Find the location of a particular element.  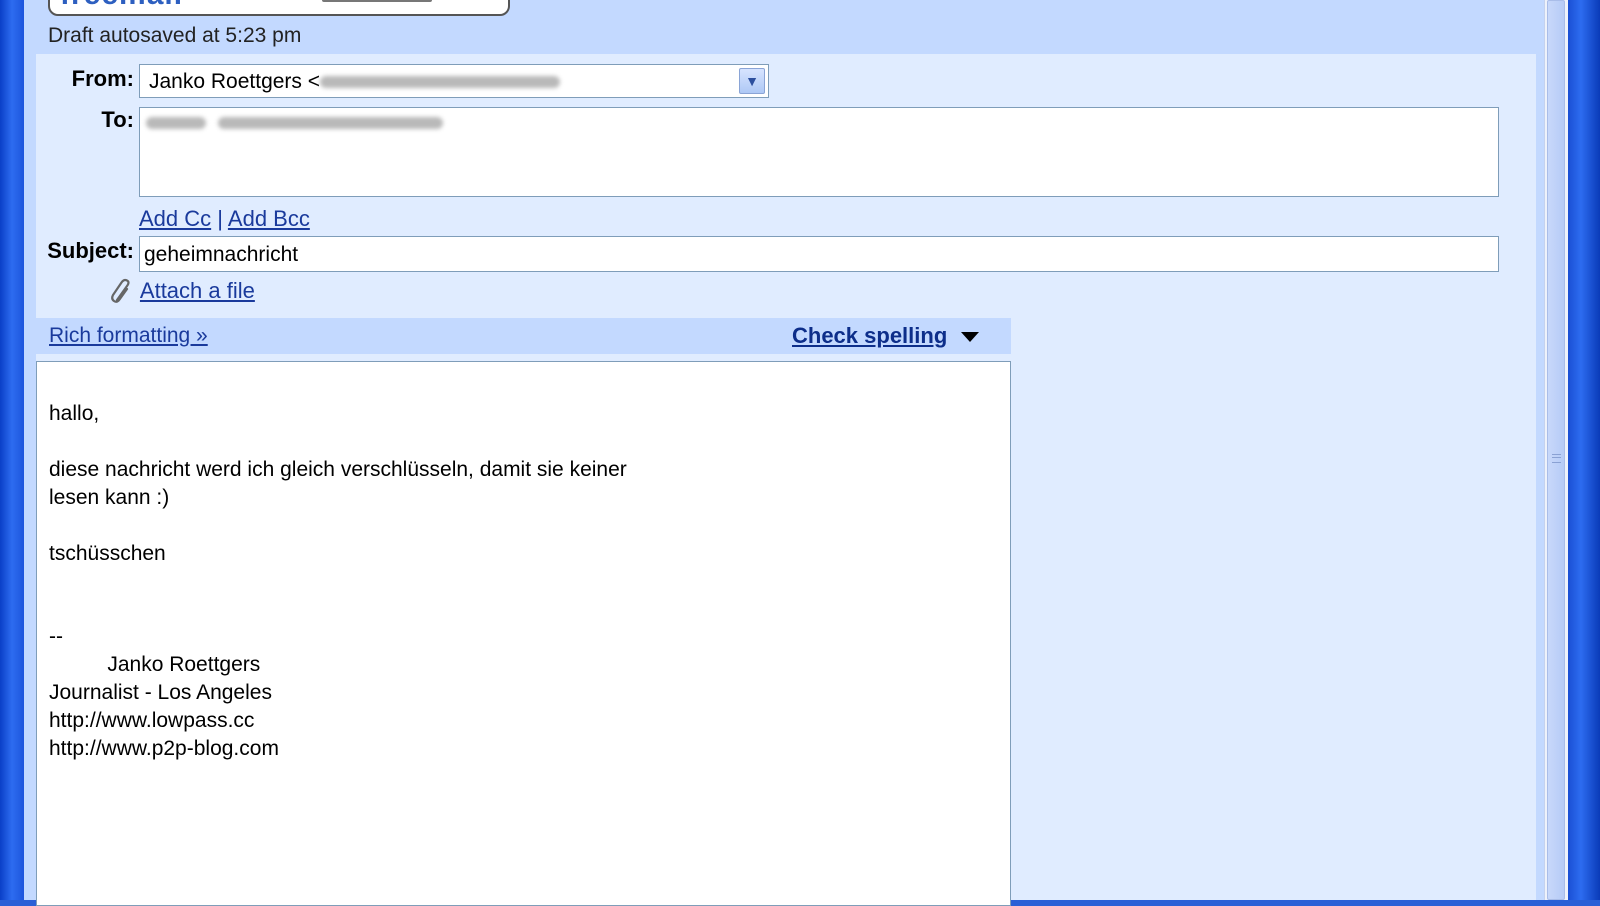

to-field is located at coordinates (819, 152).